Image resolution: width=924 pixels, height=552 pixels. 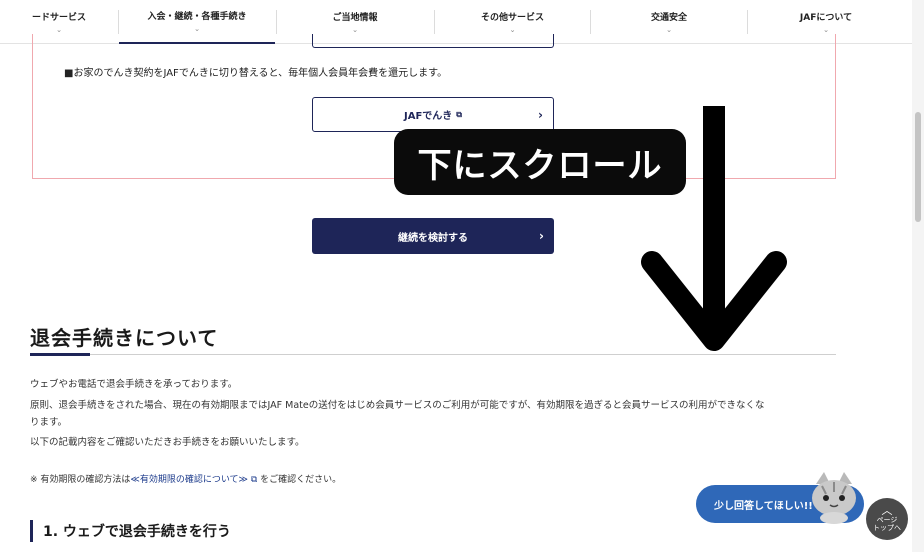 What do you see at coordinates (130, 531) in the screenshot?
I see `step-heading: 1. ウェブで退会手続きを行う` at bounding box center [130, 531].